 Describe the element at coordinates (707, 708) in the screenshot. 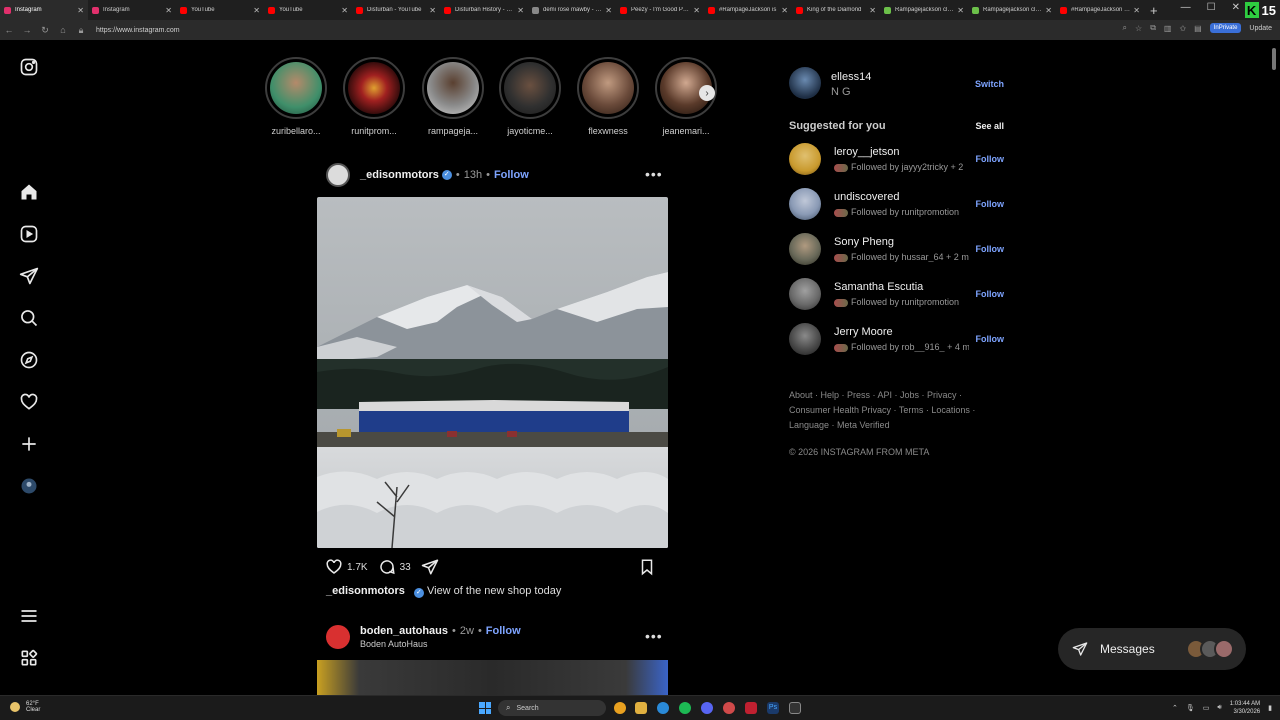

I see `discord-icon` at that location.